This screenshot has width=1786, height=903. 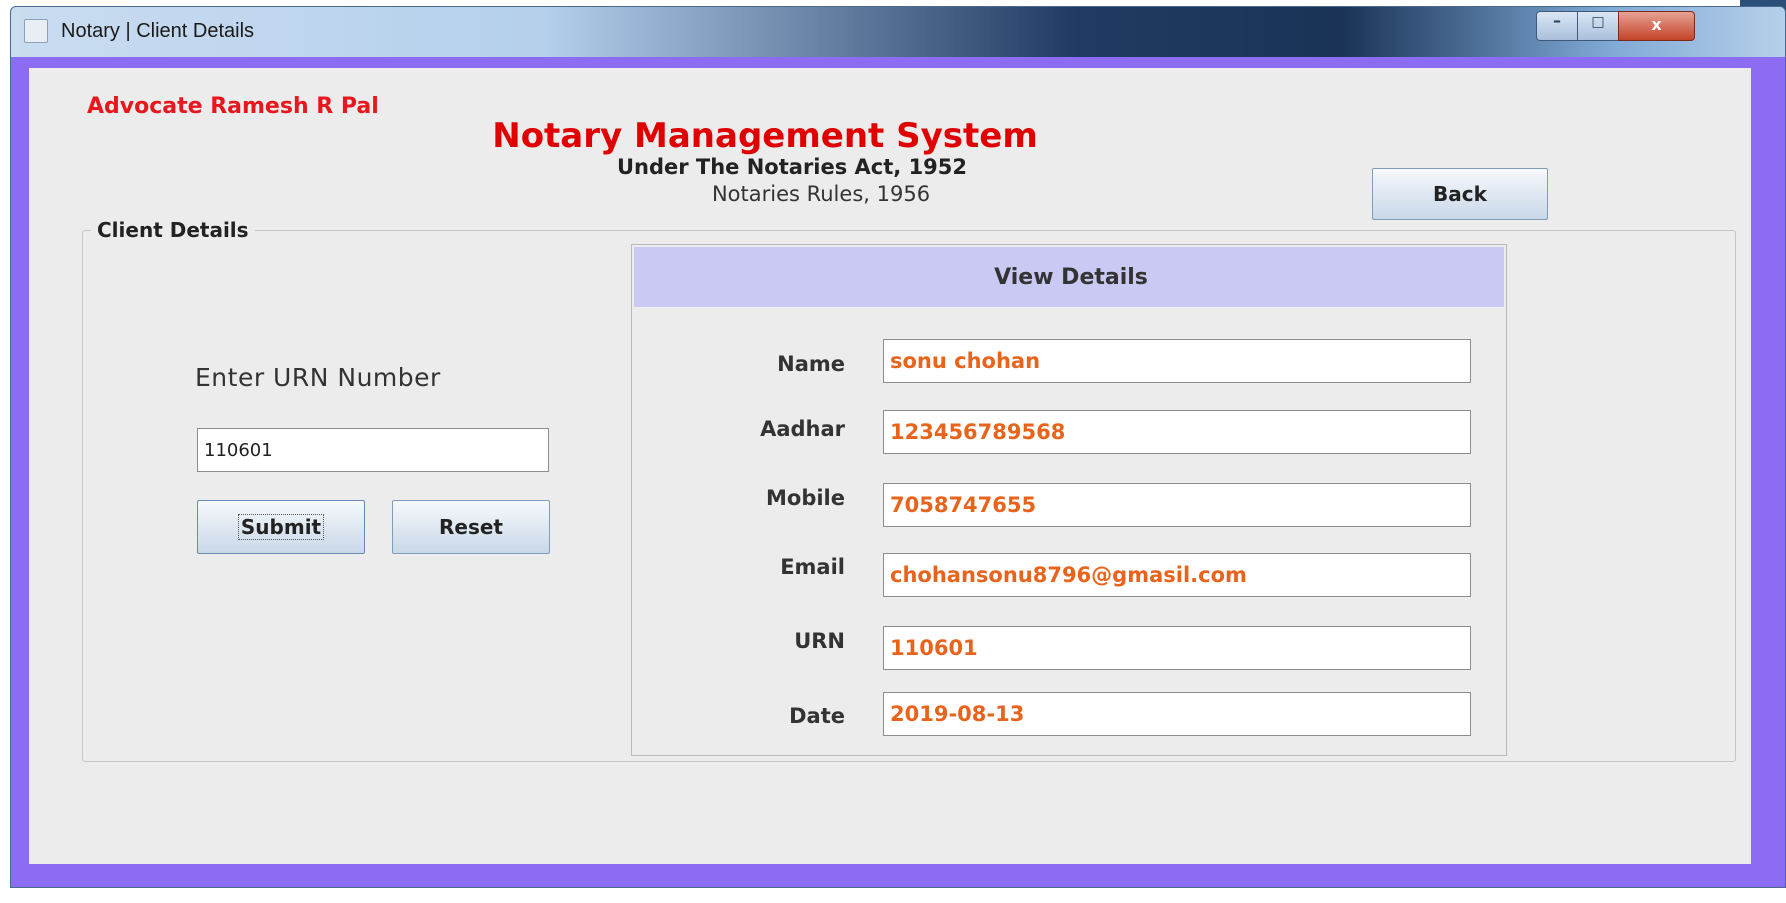 What do you see at coordinates (173, 230) in the screenshot?
I see `client-details-legend: Client Details` at bounding box center [173, 230].